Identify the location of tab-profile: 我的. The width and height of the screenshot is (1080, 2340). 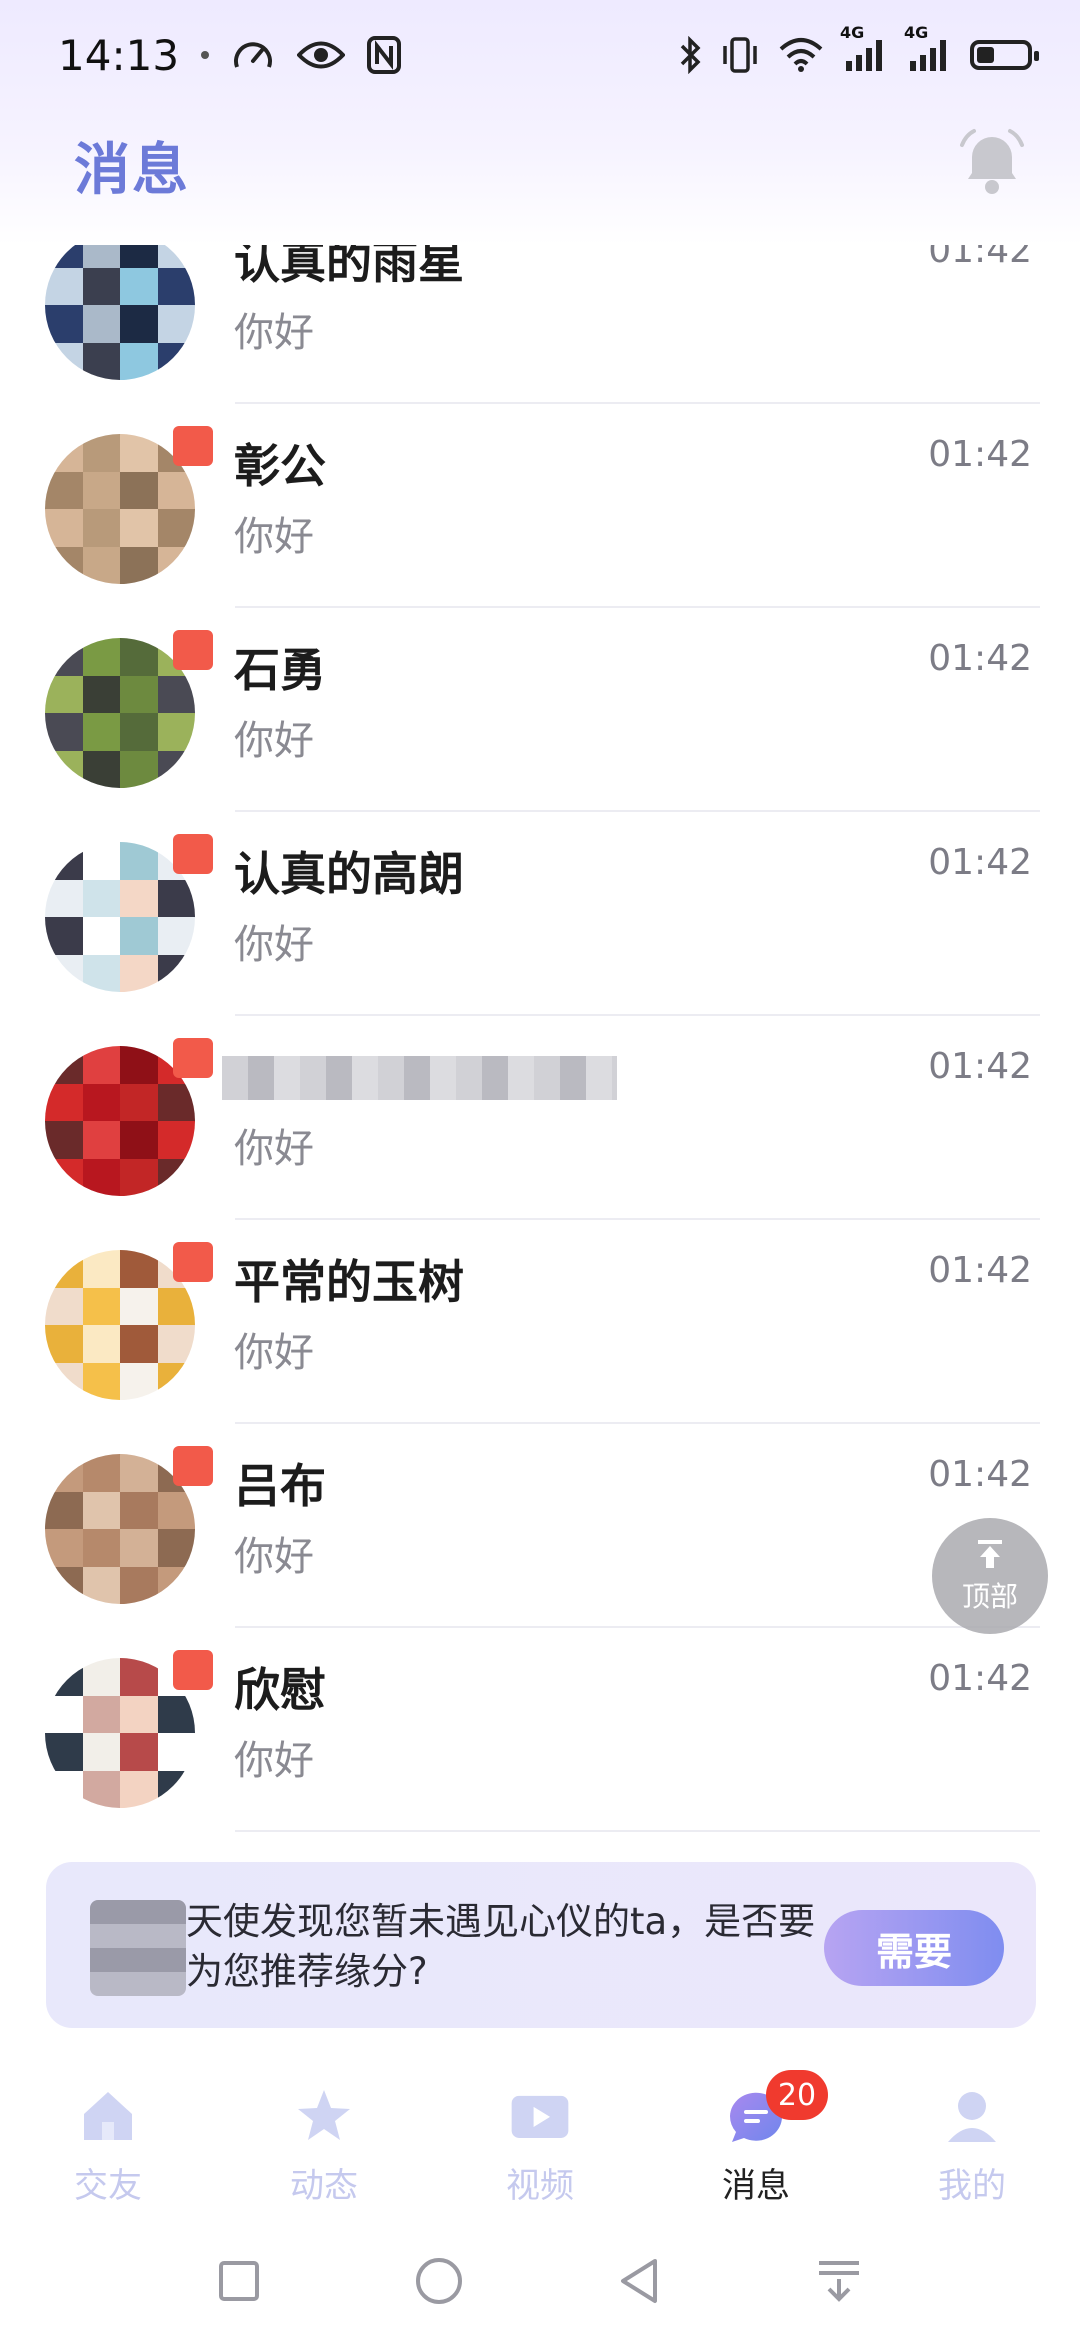
(972, 2140).